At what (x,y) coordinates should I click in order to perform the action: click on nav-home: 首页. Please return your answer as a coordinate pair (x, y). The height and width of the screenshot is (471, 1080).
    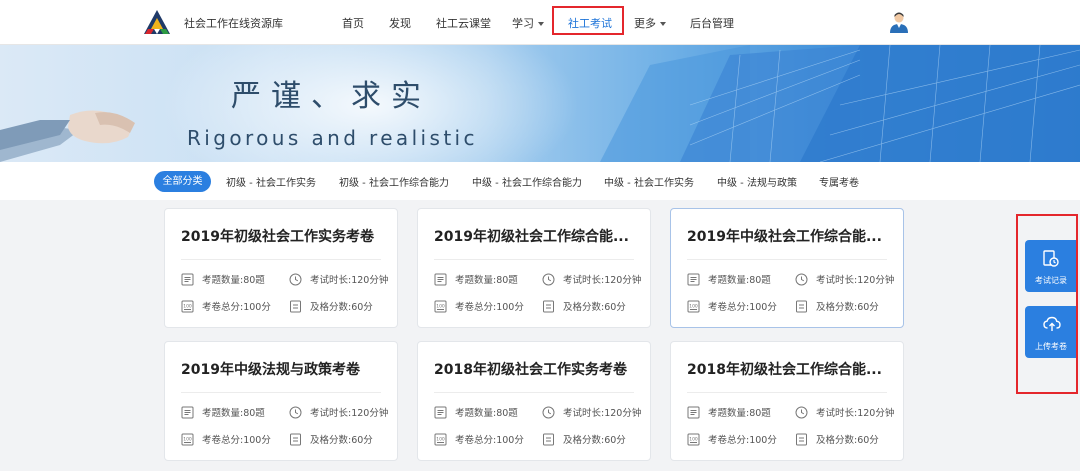
    Looking at the image, I should click on (353, 23).